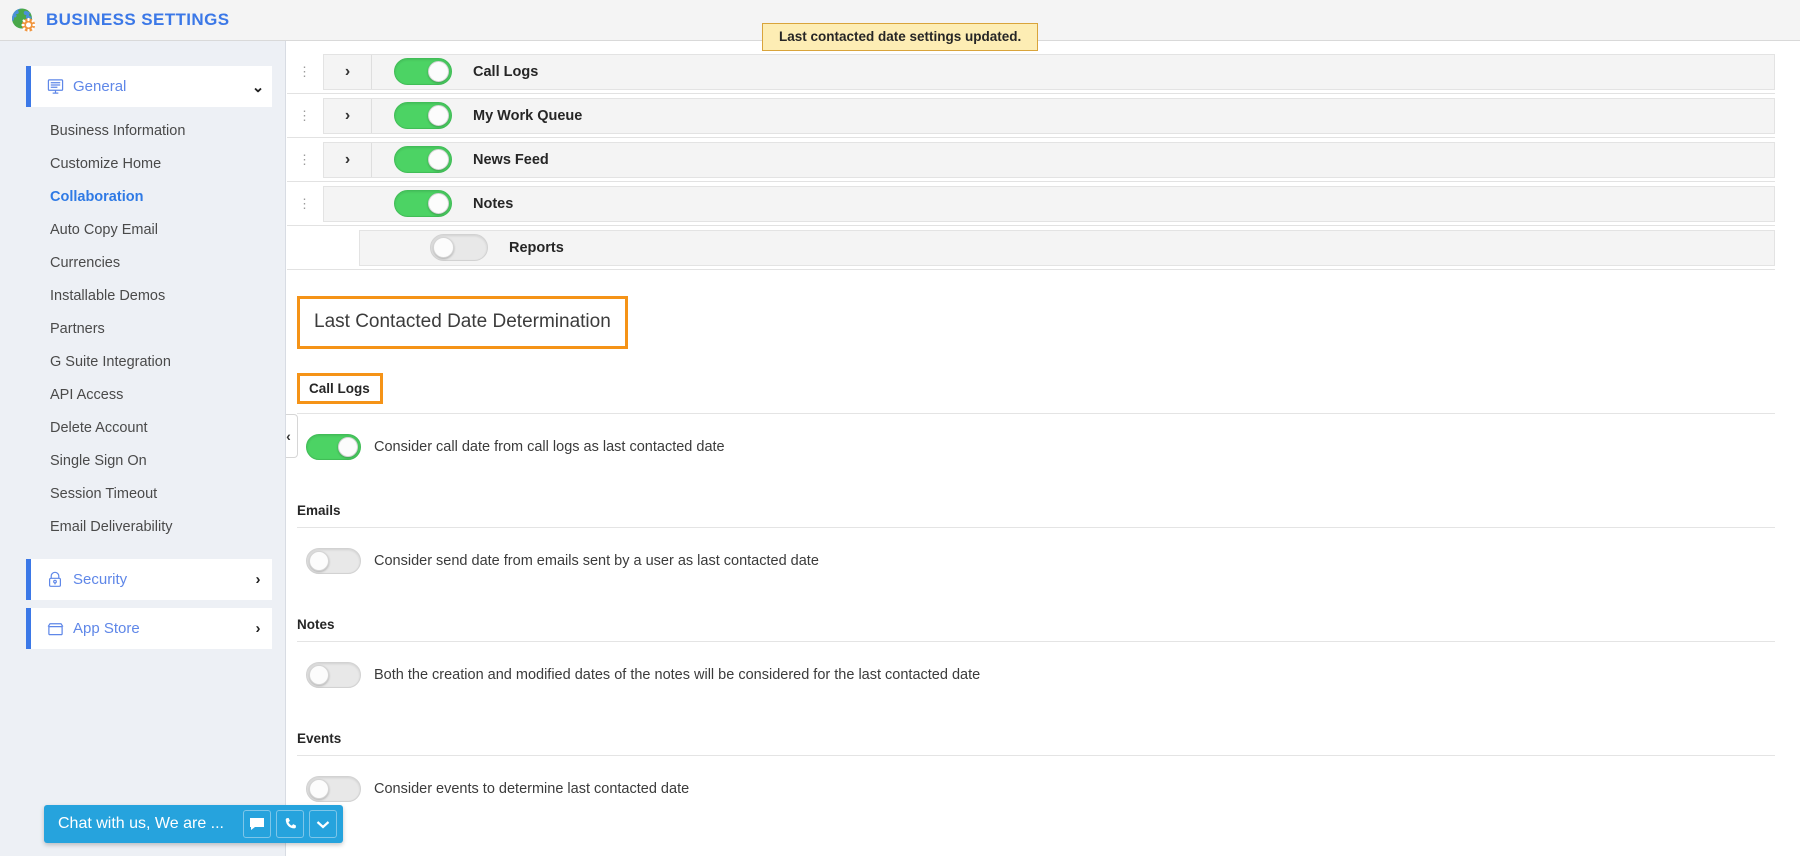 This screenshot has height=856, width=1800. What do you see at coordinates (142, 163) in the screenshot?
I see `sidebar-item-customize-home: Customize Home` at bounding box center [142, 163].